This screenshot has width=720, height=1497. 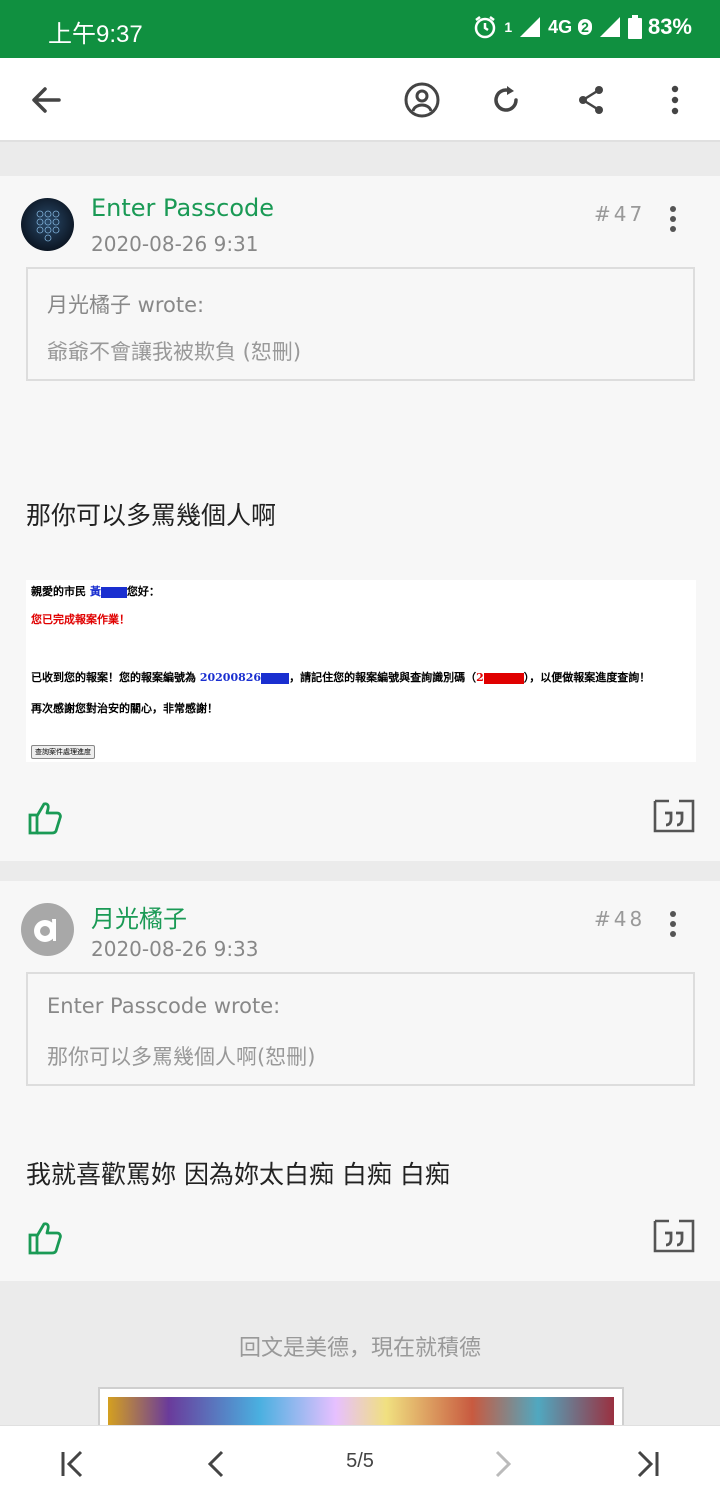 I want to click on post-date: 2020-08-26 9:33, so click(x=175, y=949).